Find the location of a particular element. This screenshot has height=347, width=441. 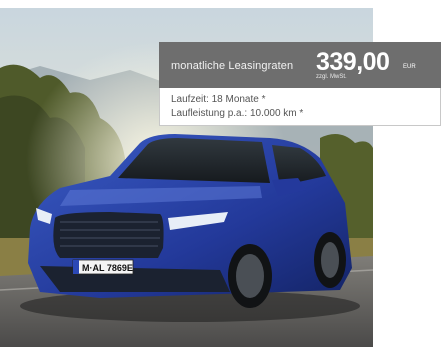

term-text: Laufzeit: 18 Monate * is located at coordinates (218, 99).